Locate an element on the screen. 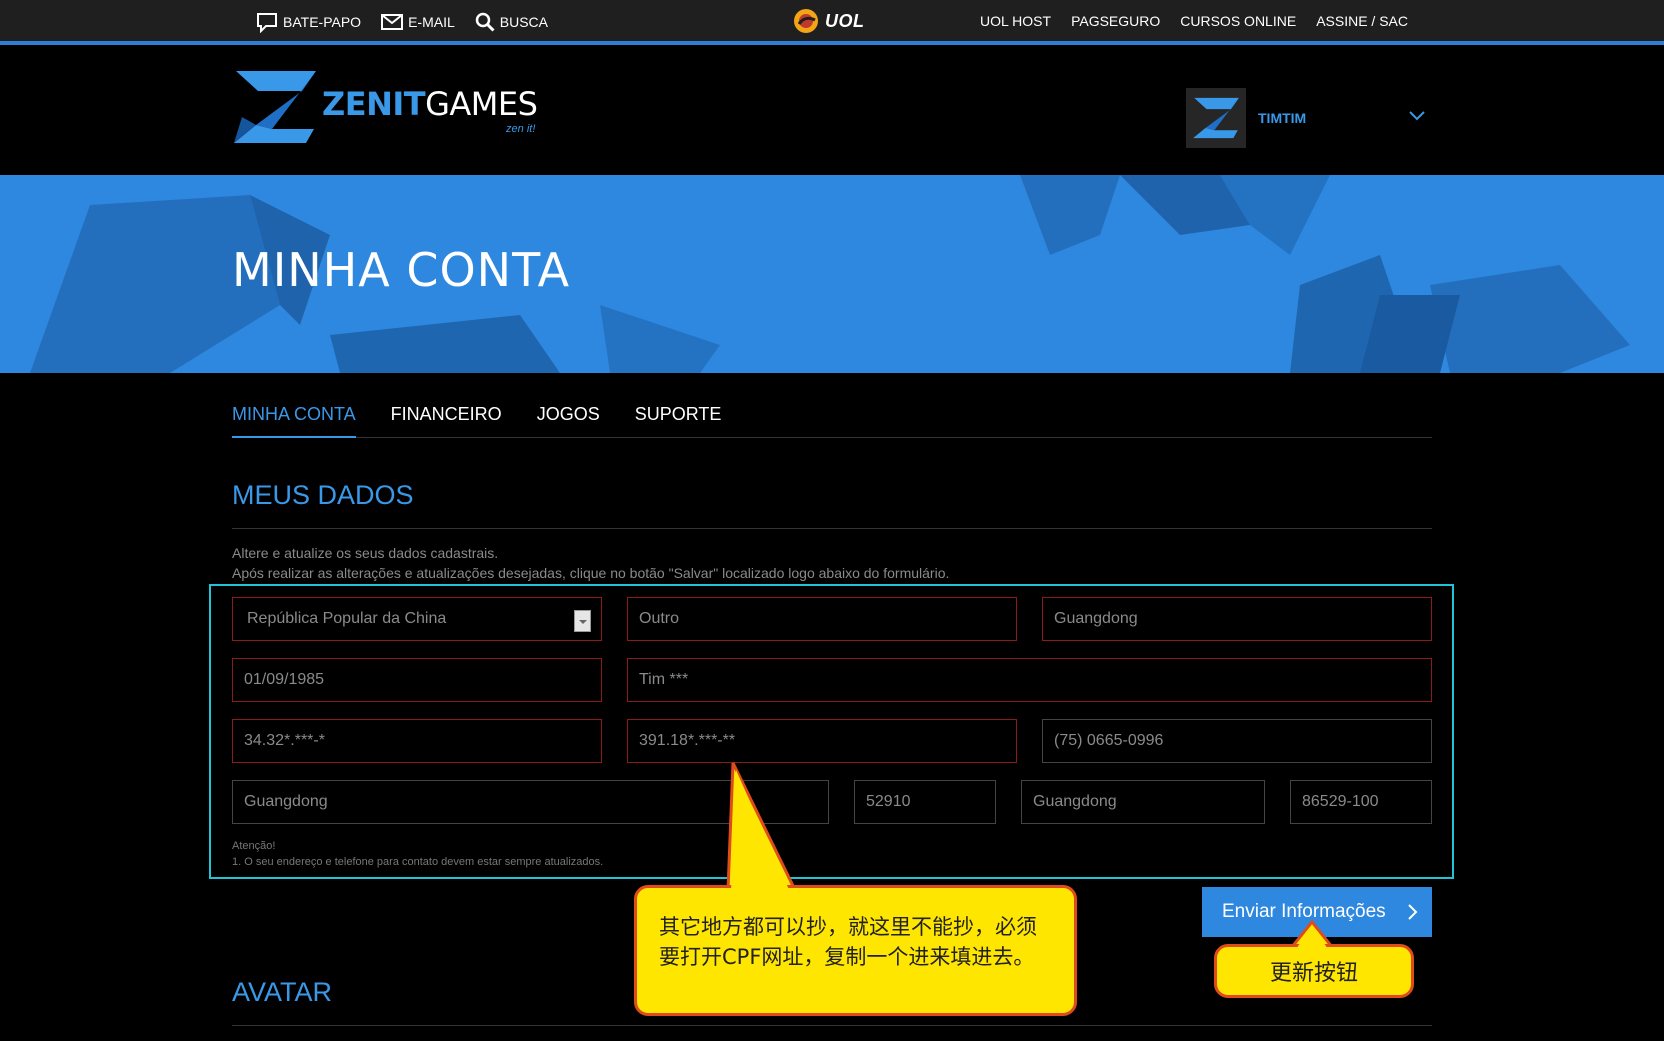  email-label: E-MAIL is located at coordinates (431, 22).